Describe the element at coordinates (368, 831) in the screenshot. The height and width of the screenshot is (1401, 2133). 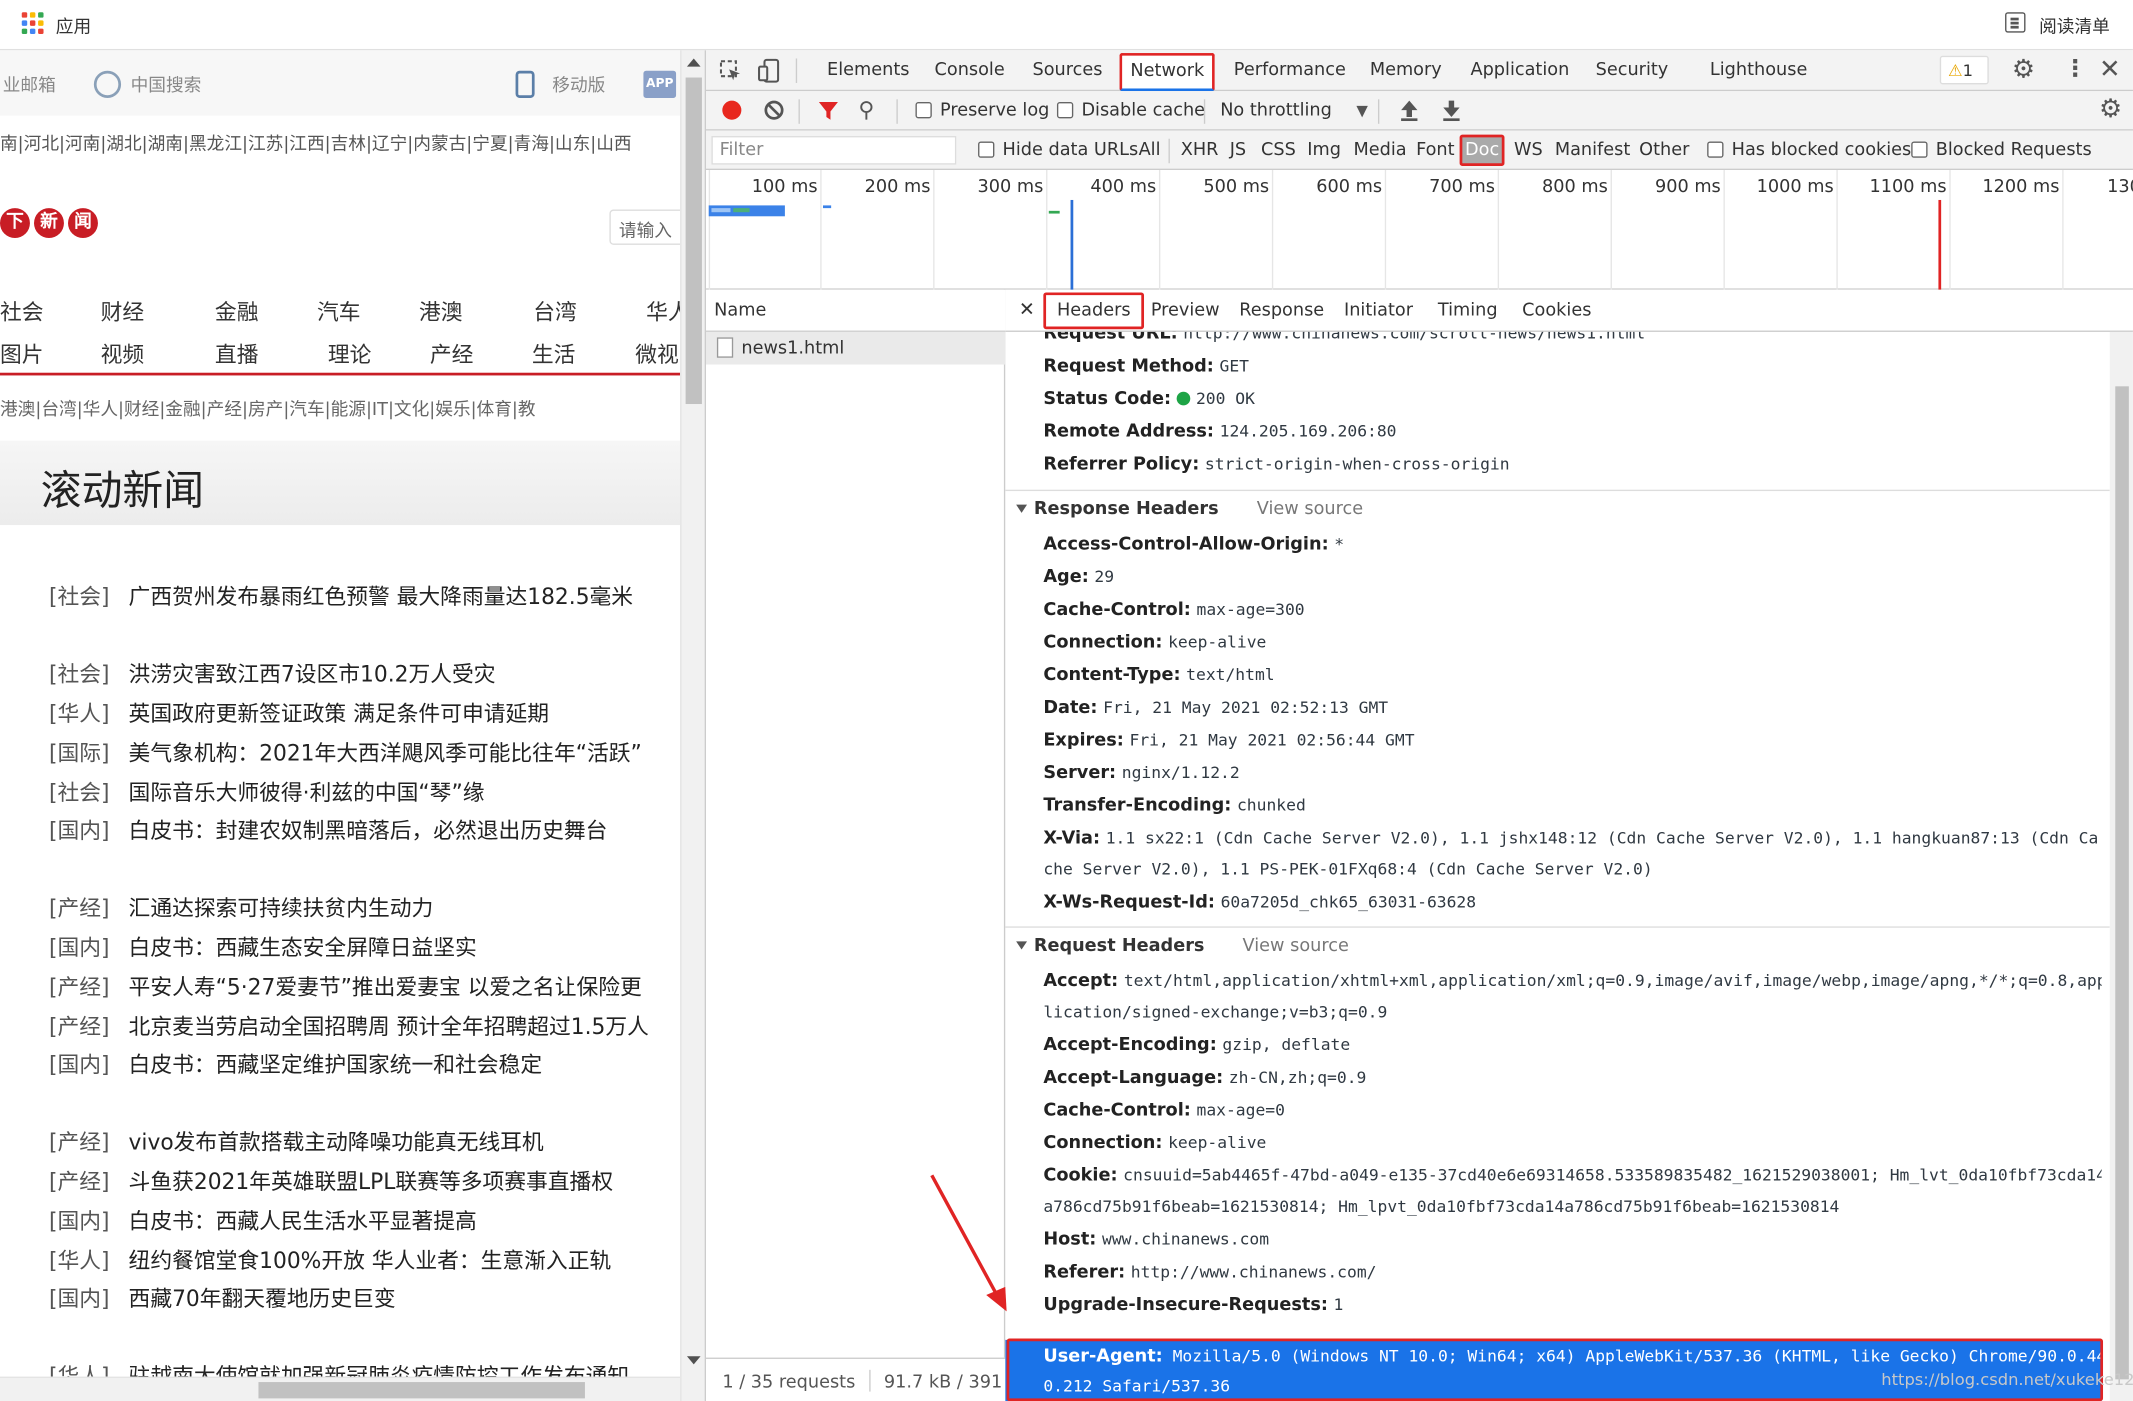
I see `news-title: 白皮书：封建农奴制黑暗落后，必然退出历史舞台` at that location.